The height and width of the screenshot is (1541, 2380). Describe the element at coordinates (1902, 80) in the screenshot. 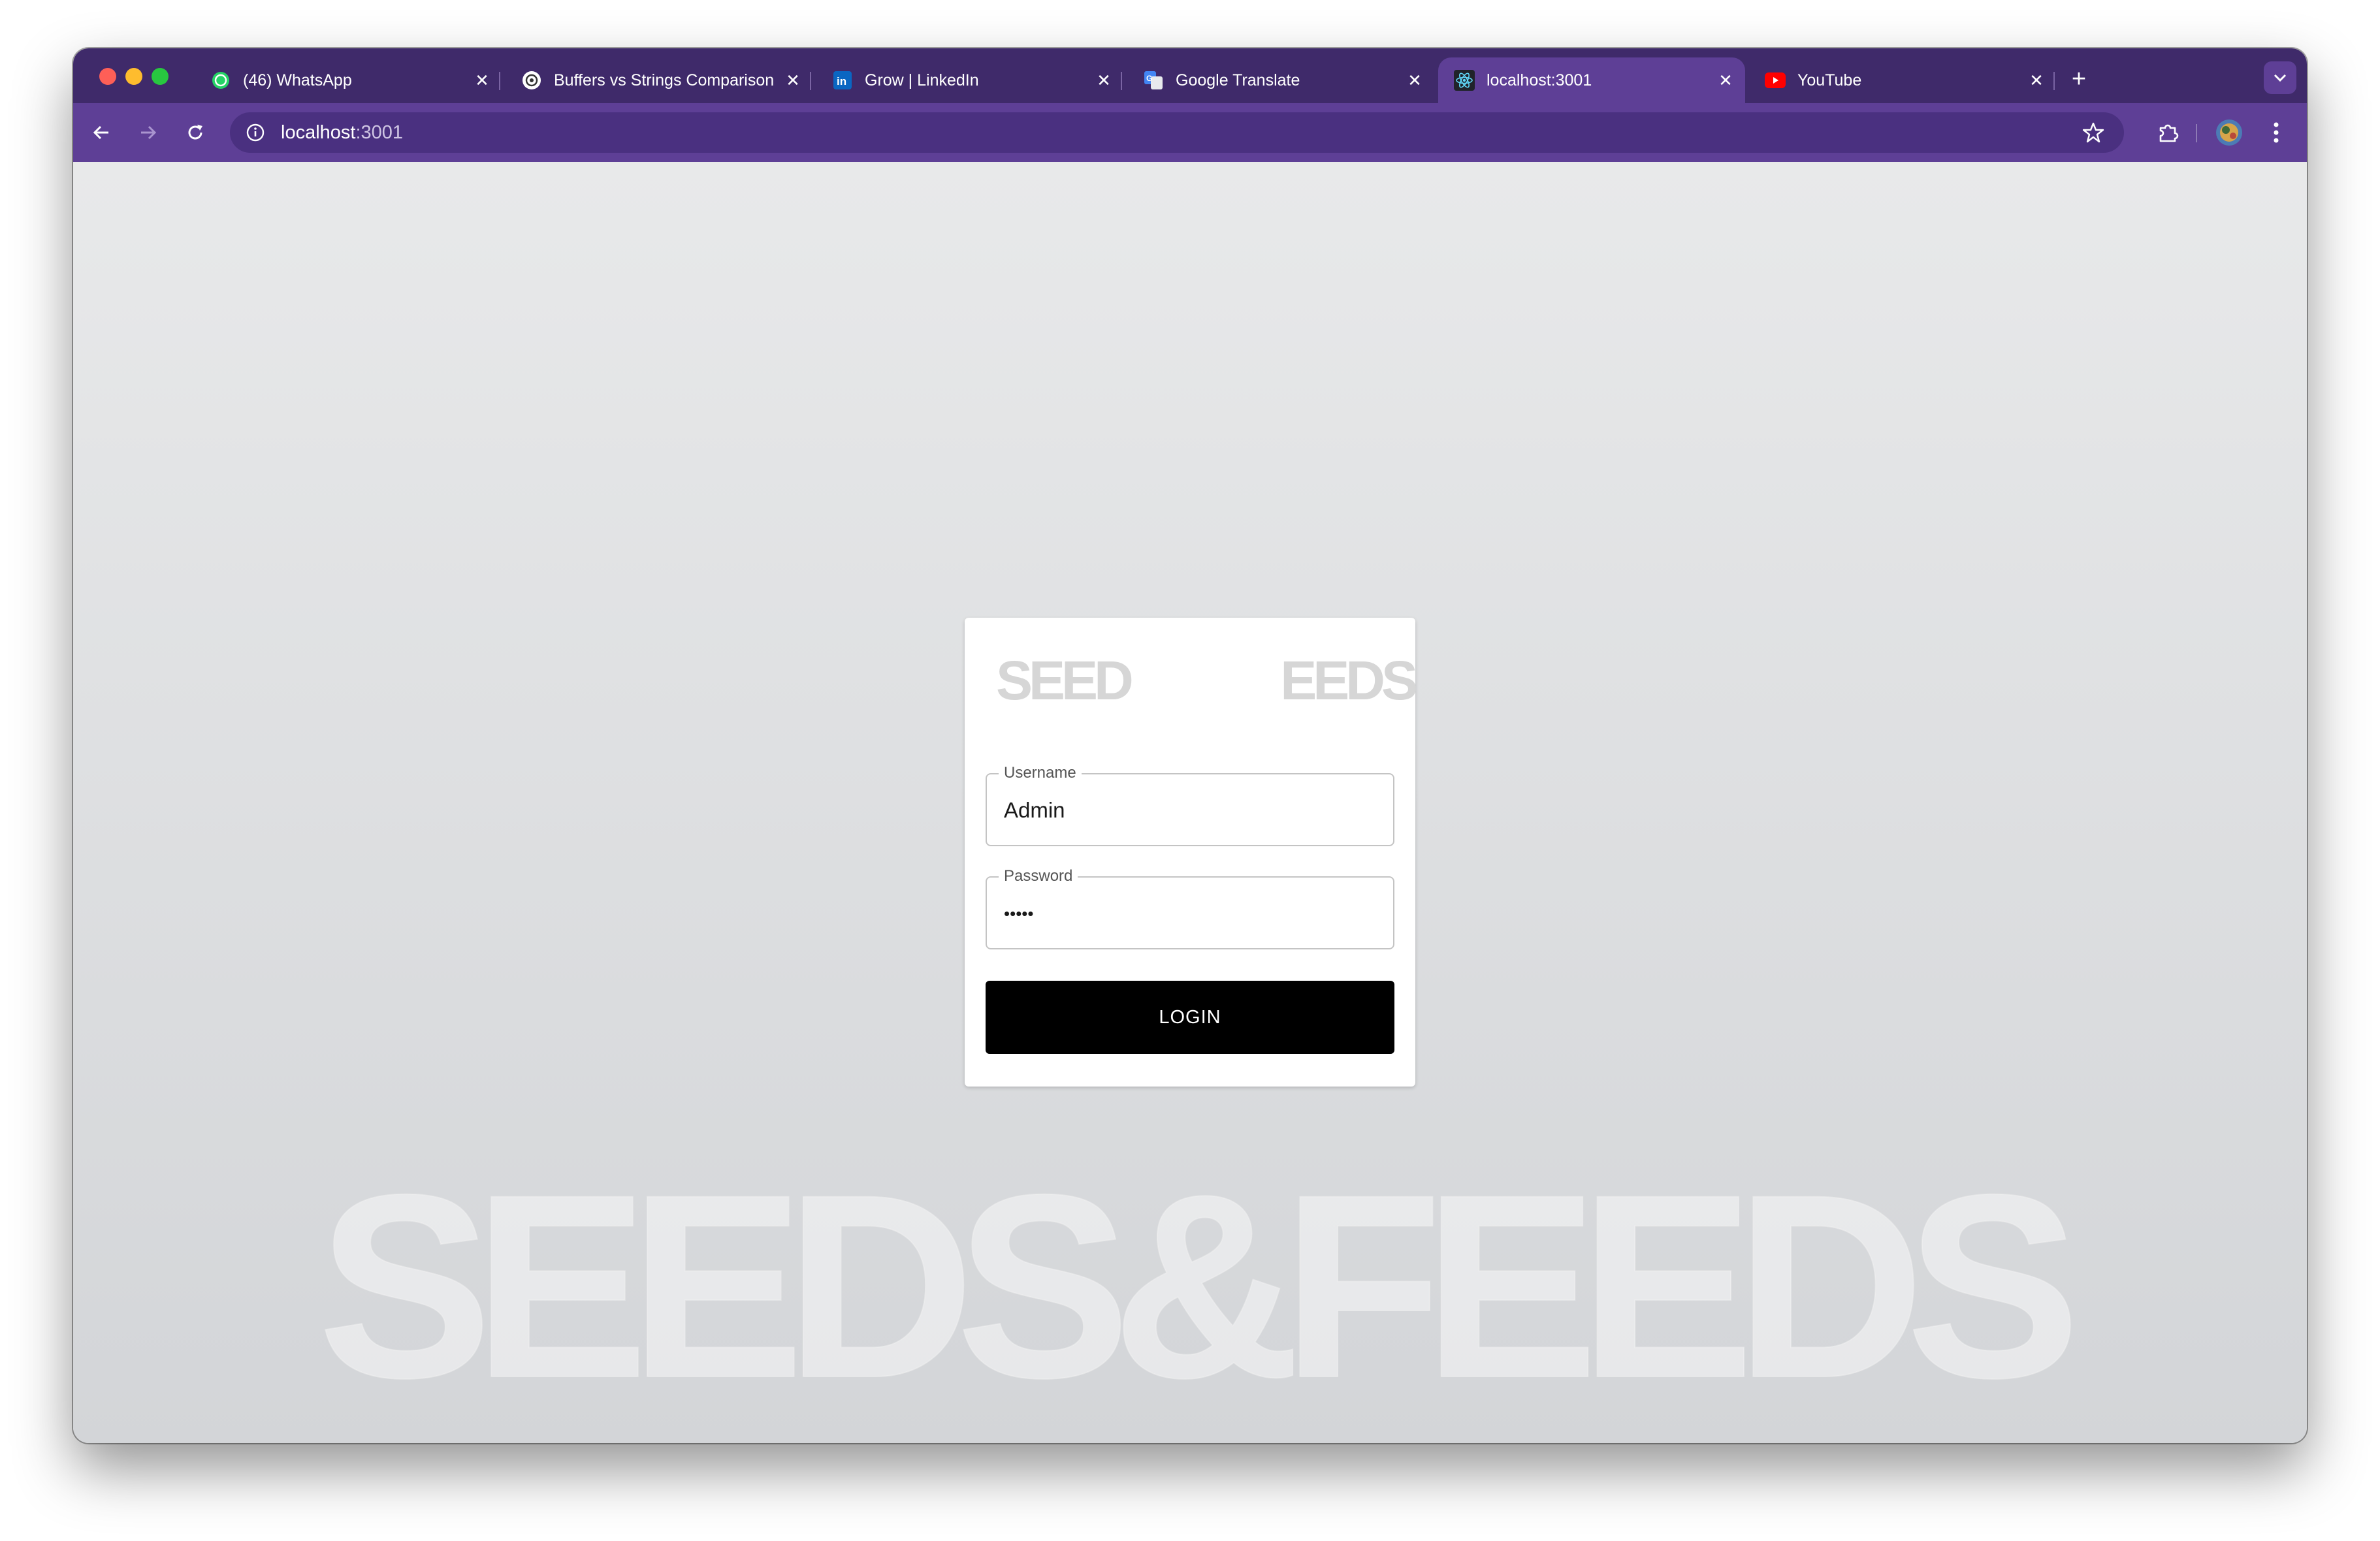

I see `tab-youtube: YouTube ✕` at that location.